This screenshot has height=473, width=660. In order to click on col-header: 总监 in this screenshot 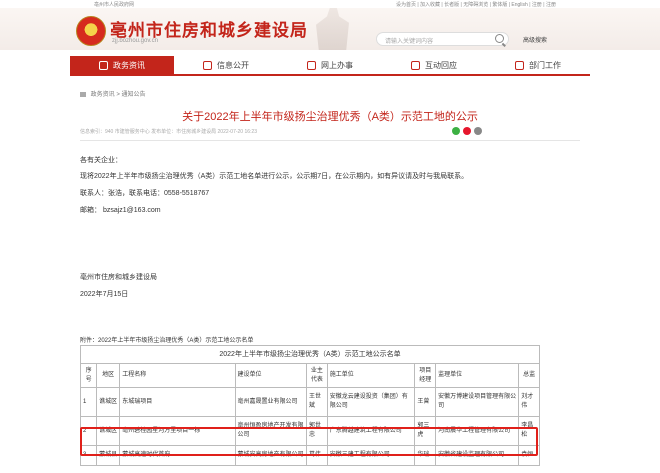, I will do `click(529, 375)`.